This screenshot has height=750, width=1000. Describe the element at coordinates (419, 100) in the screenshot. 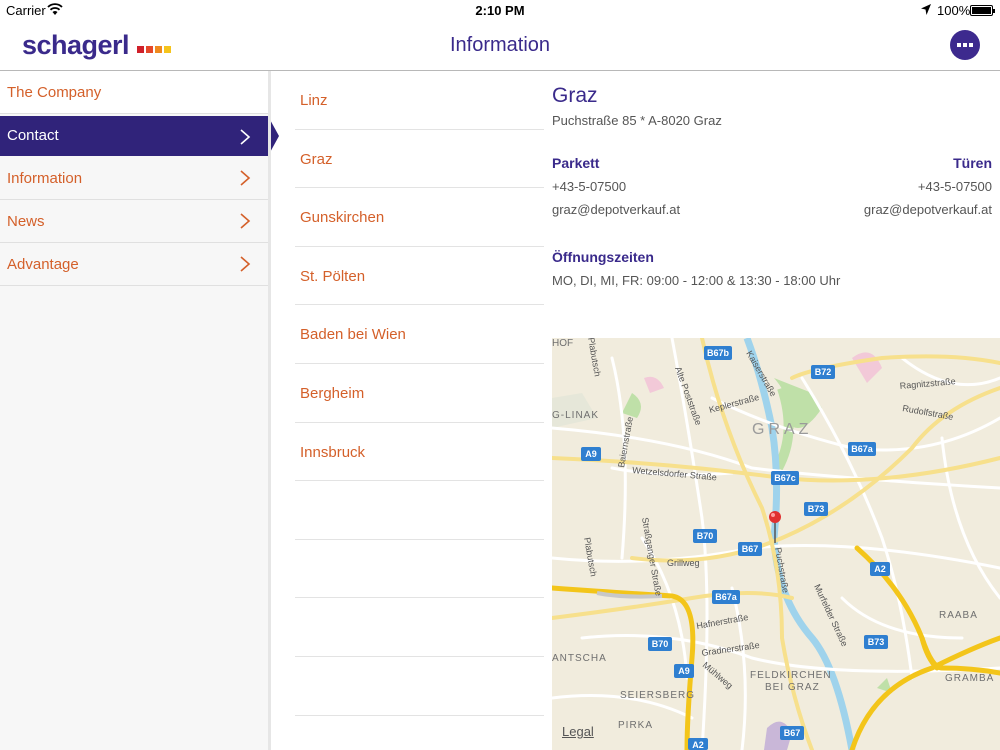

I see `list-item: Linz` at that location.